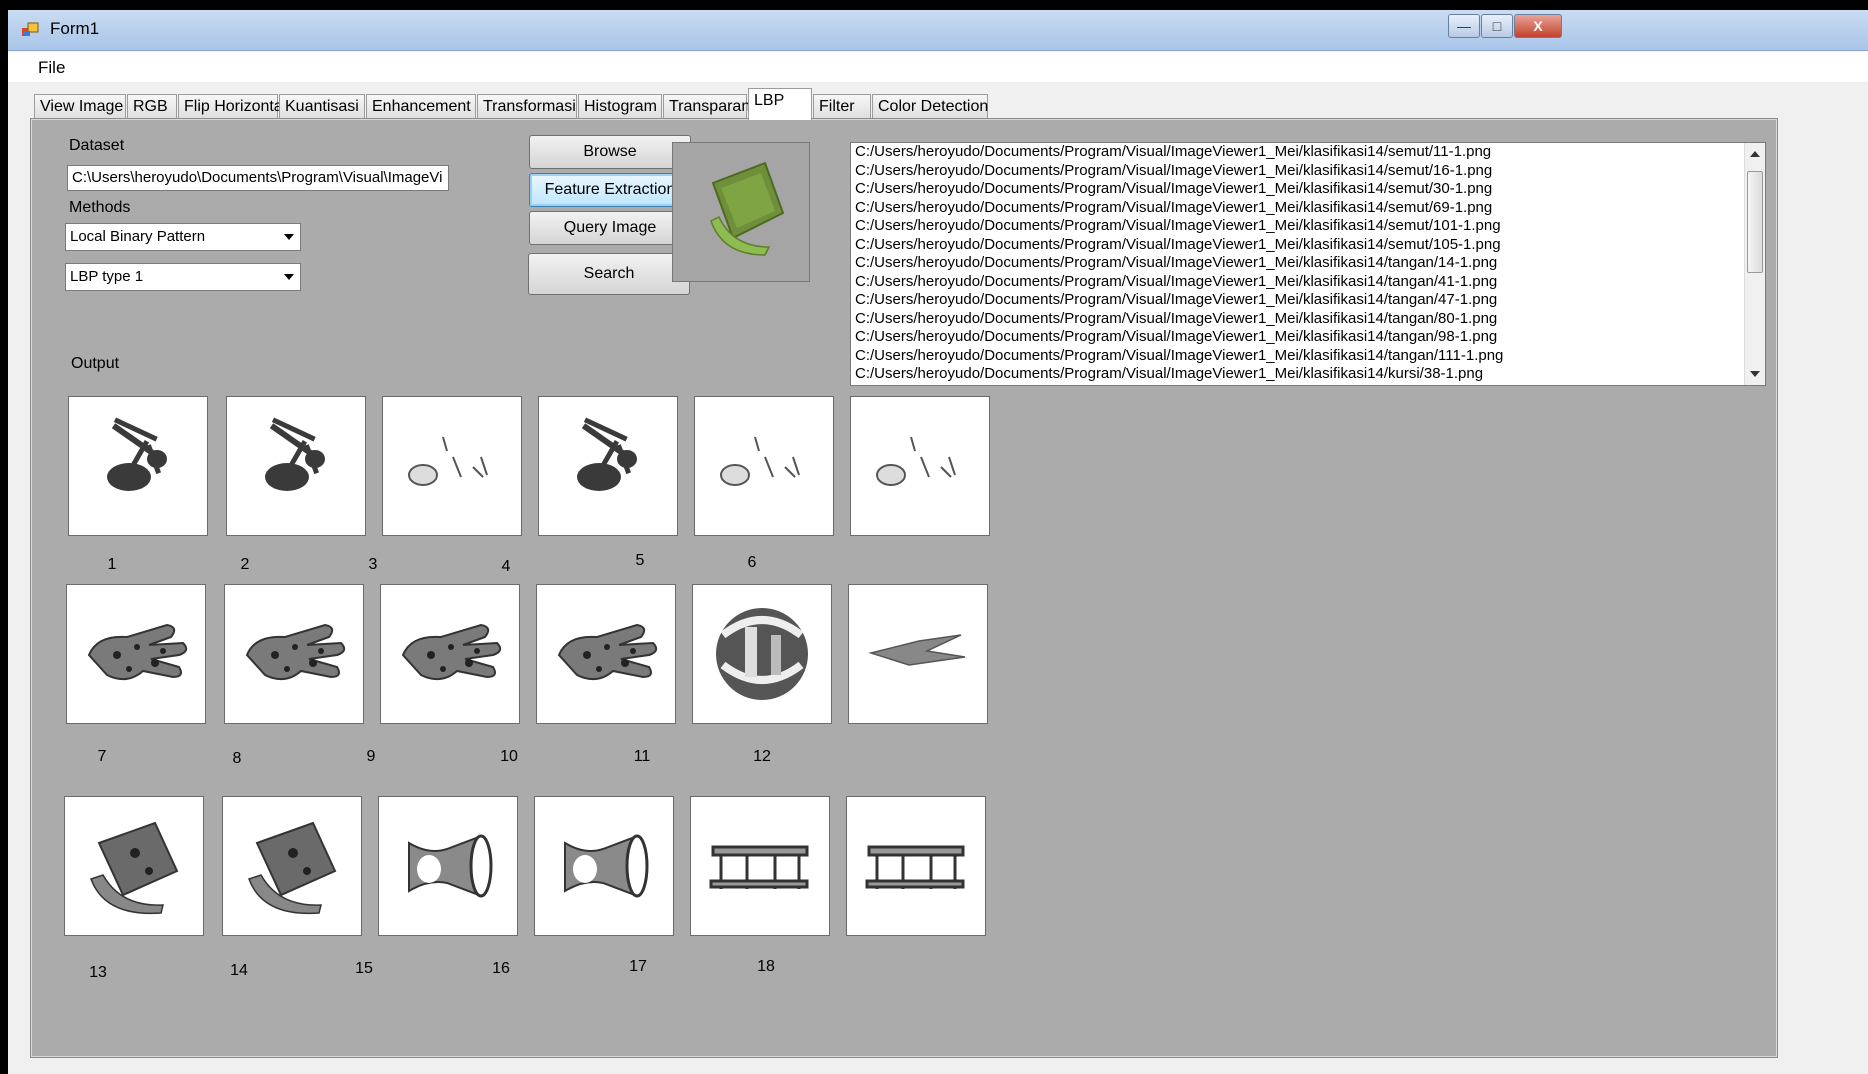  What do you see at coordinates (917, 650) in the screenshot?
I see `result-hand-faint-image` at bounding box center [917, 650].